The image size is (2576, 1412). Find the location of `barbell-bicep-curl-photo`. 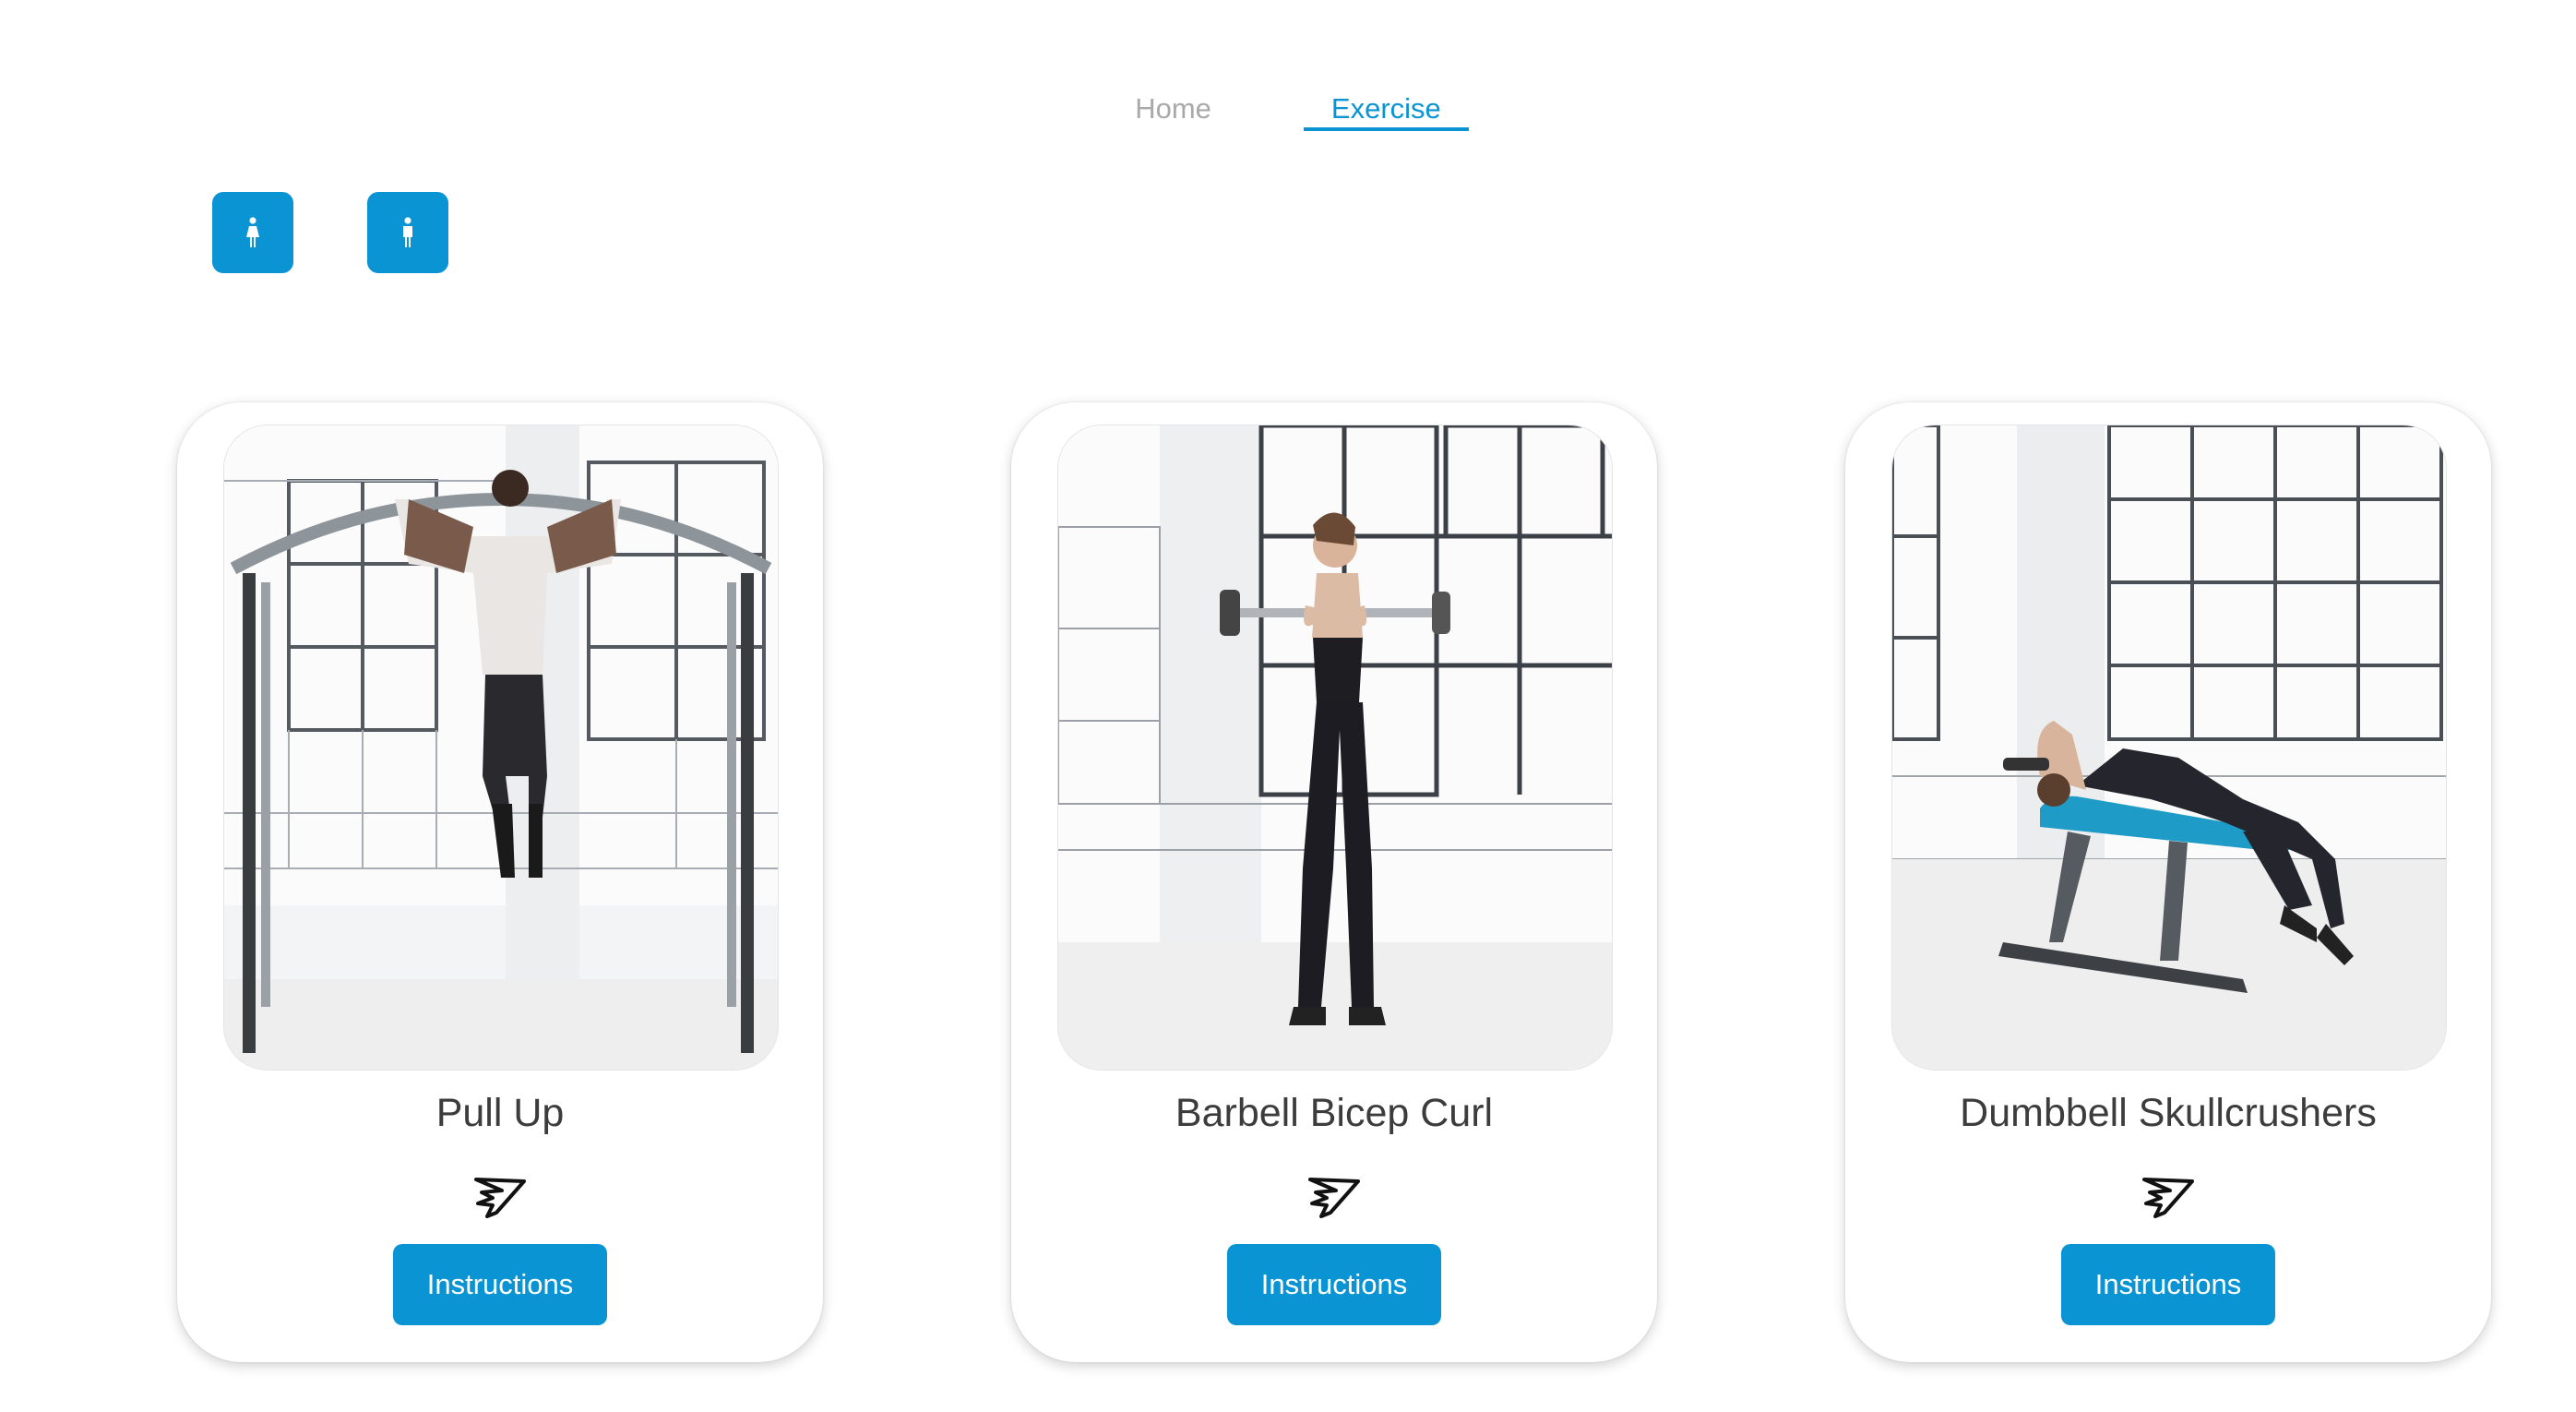

barbell-bicep-curl-photo is located at coordinates (1335, 748).